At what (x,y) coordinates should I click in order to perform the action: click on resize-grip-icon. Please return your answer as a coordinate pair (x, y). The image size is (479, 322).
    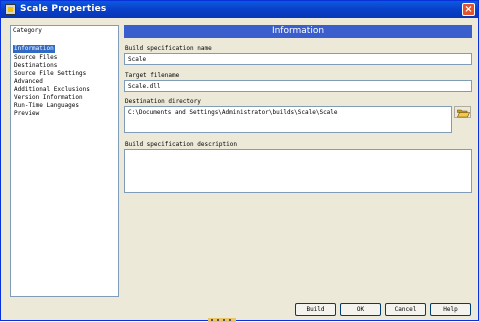
    Looking at the image, I should click on (222, 320).